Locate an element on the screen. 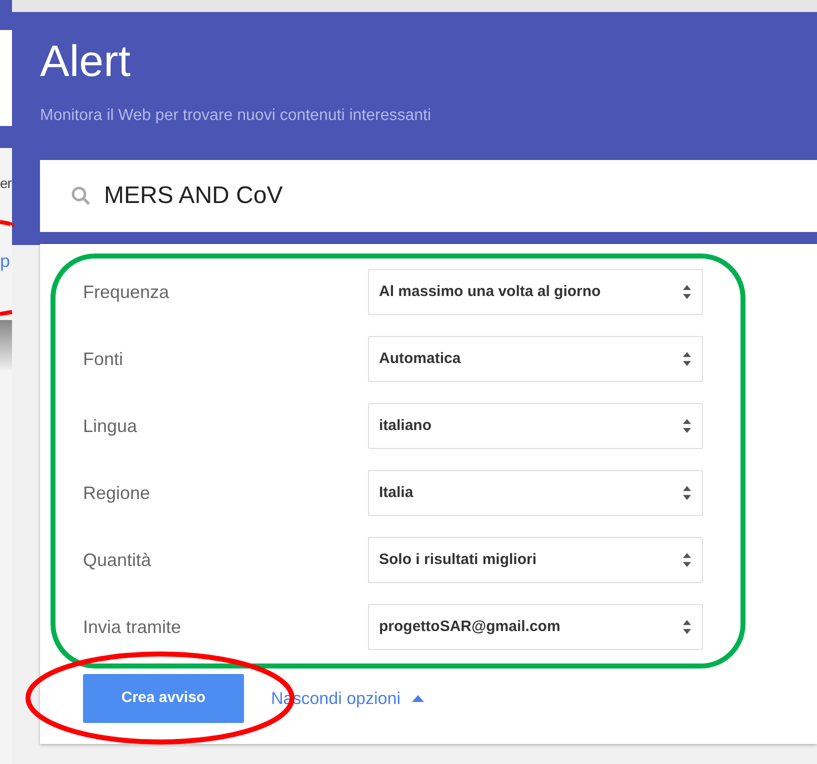 The image size is (817, 764). option-select: italiano is located at coordinates (535, 426).